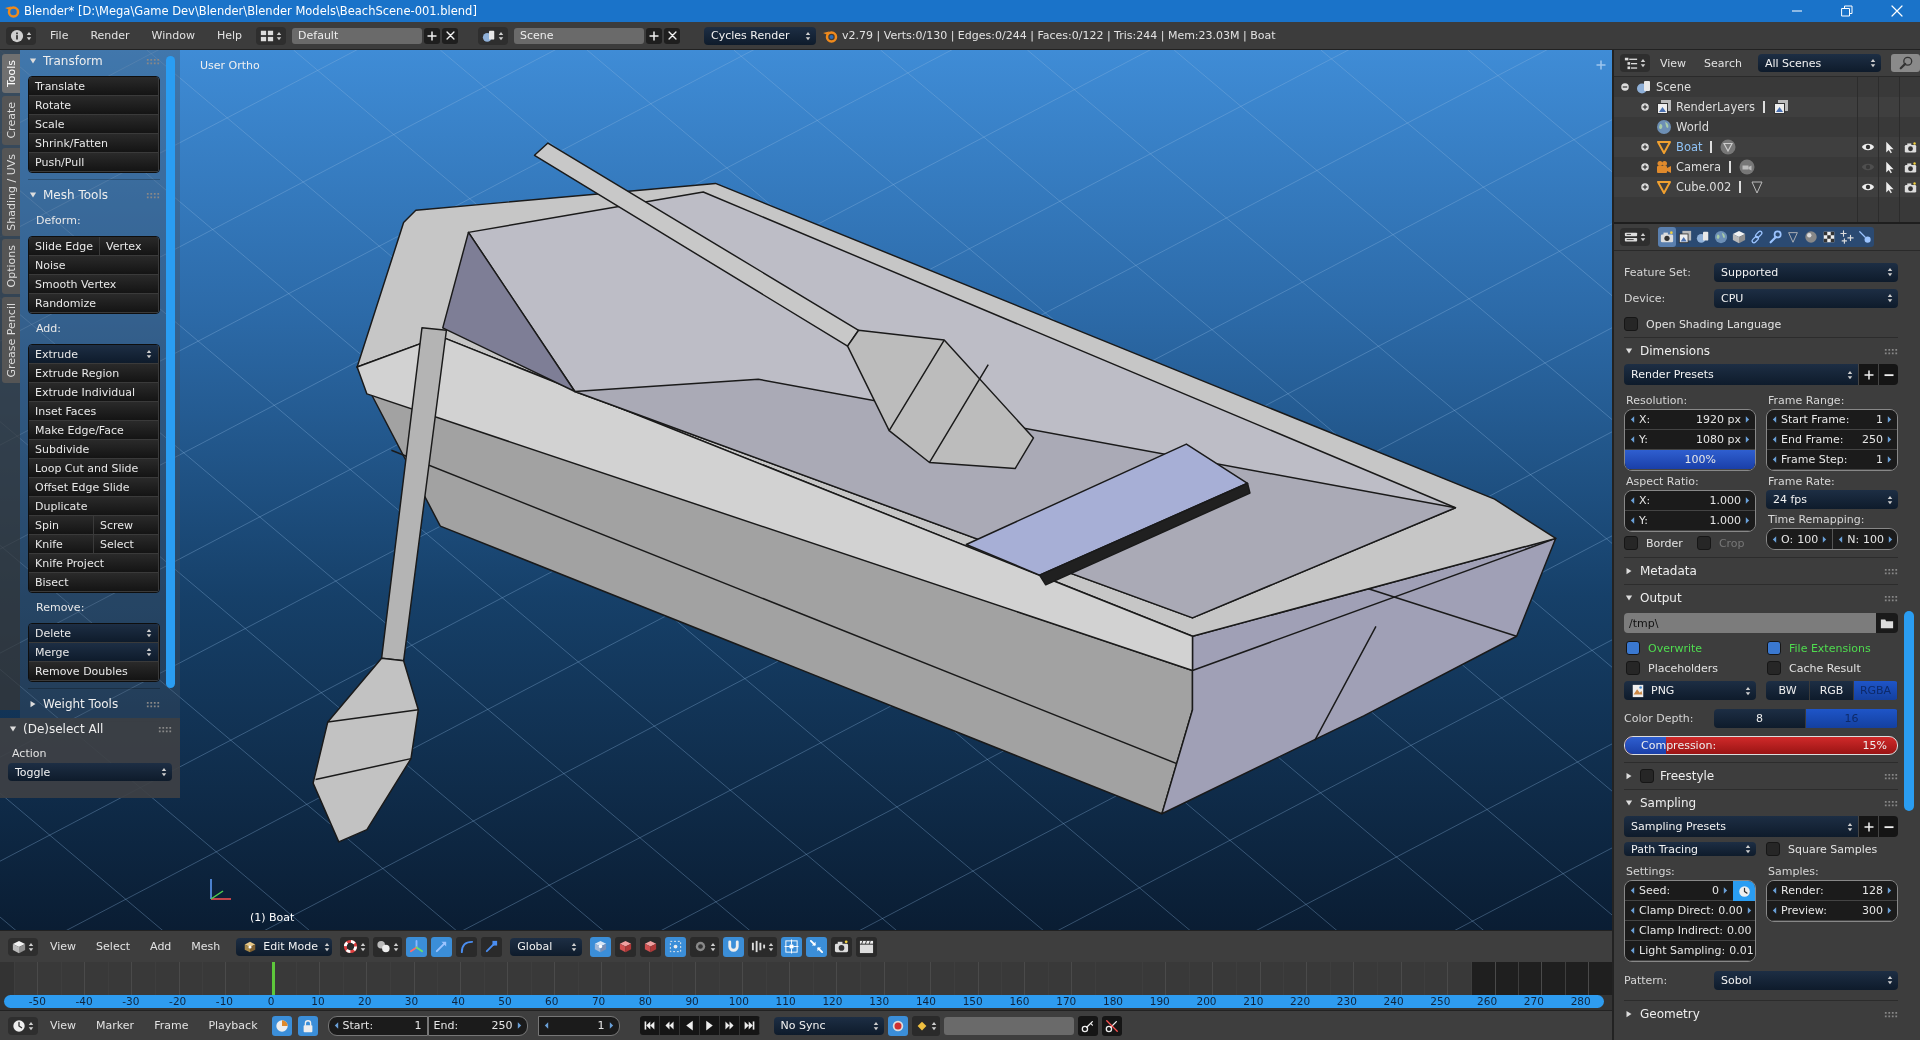  Describe the element at coordinates (94, 430) in the screenshot. I see `tool-button: Make Edge/Face` at that location.